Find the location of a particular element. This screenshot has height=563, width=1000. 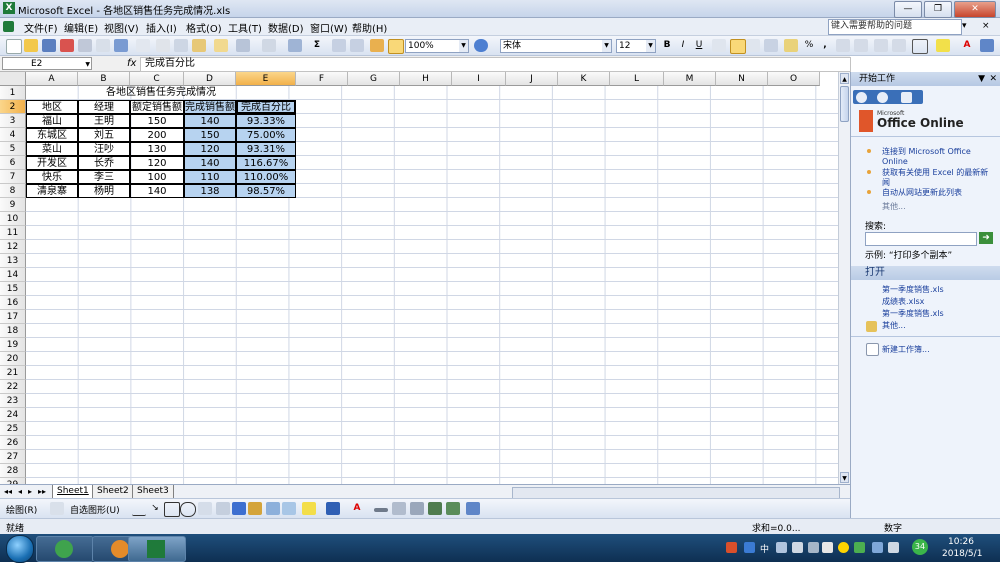

paste-icon is located at coordinates (199, 45).